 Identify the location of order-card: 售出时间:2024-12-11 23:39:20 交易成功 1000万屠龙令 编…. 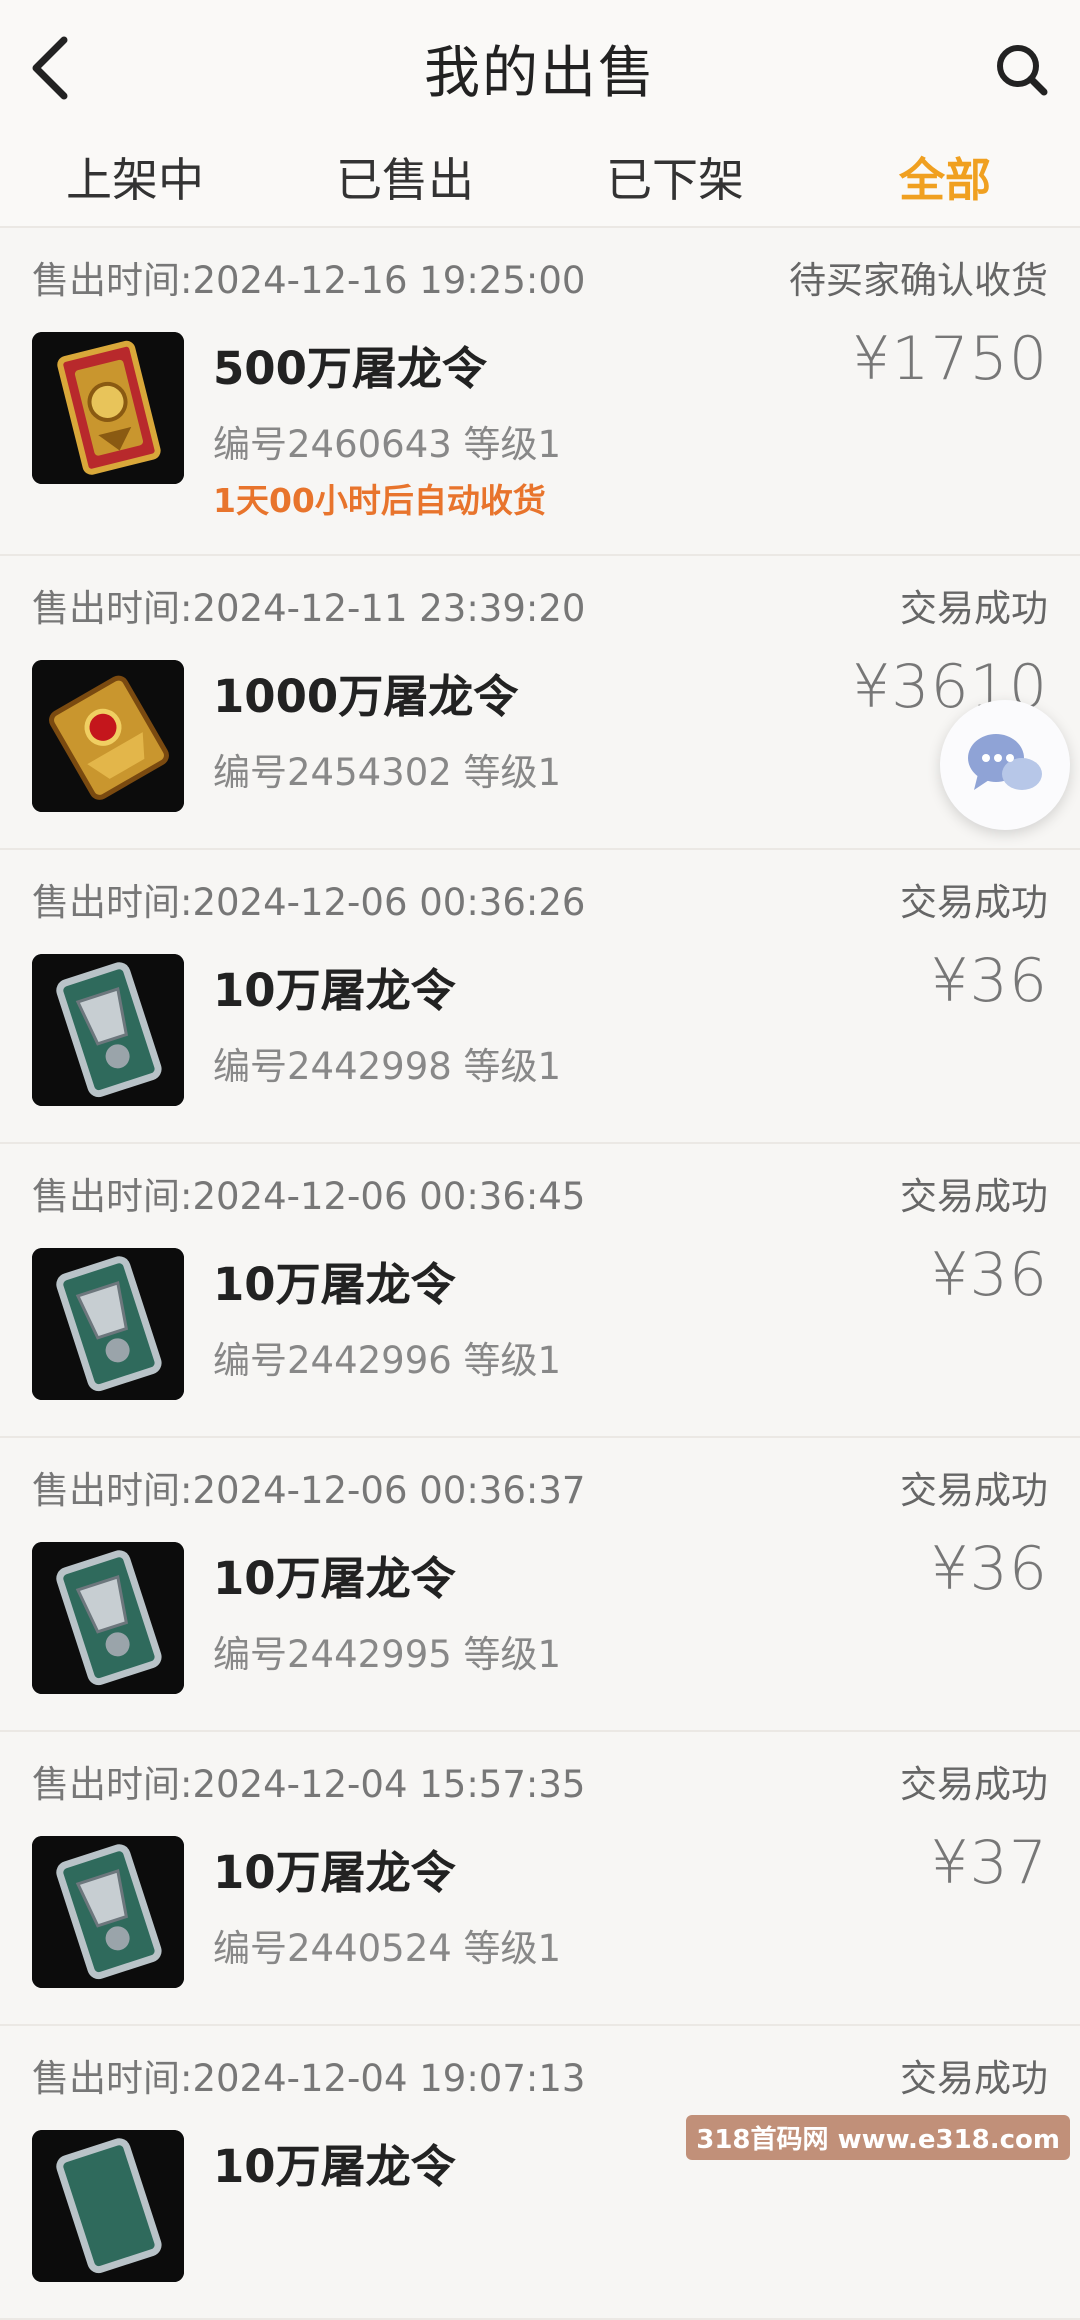
(540, 703).